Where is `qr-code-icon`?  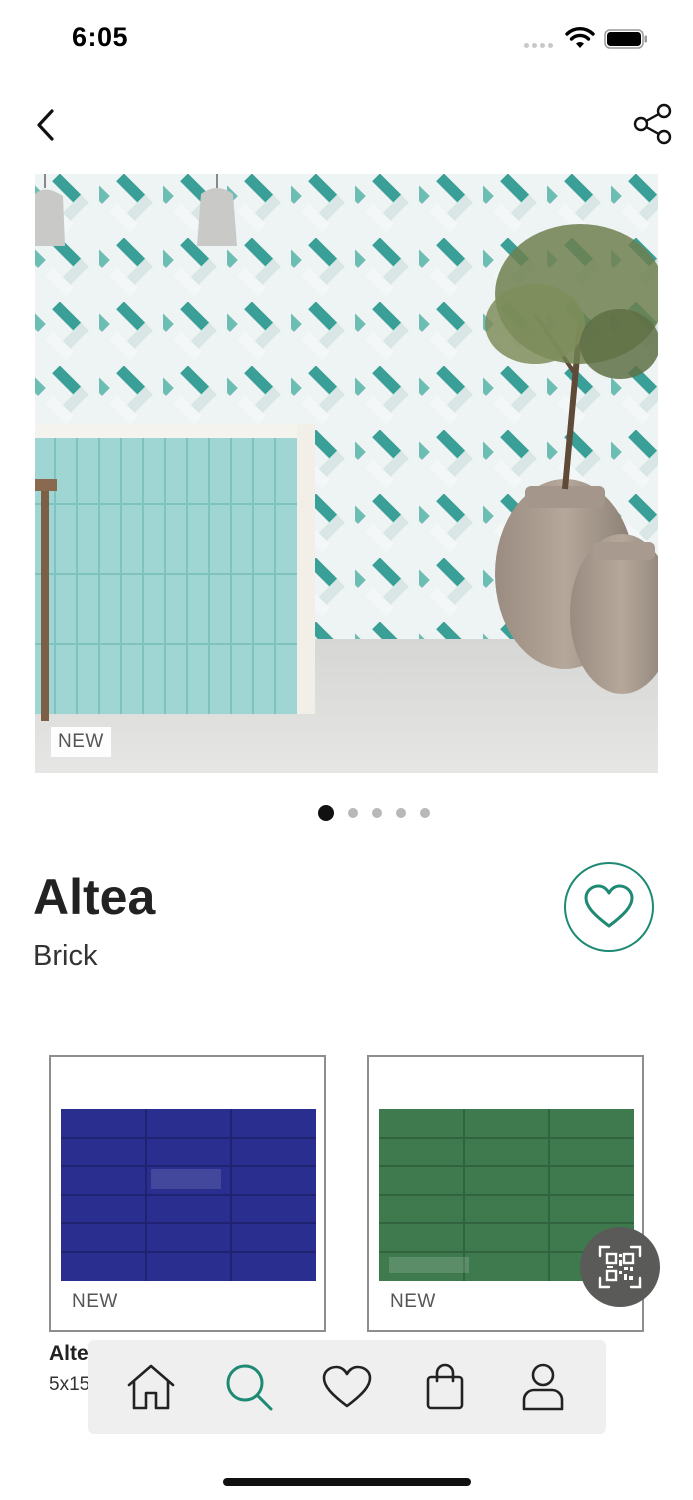 qr-code-icon is located at coordinates (620, 1267).